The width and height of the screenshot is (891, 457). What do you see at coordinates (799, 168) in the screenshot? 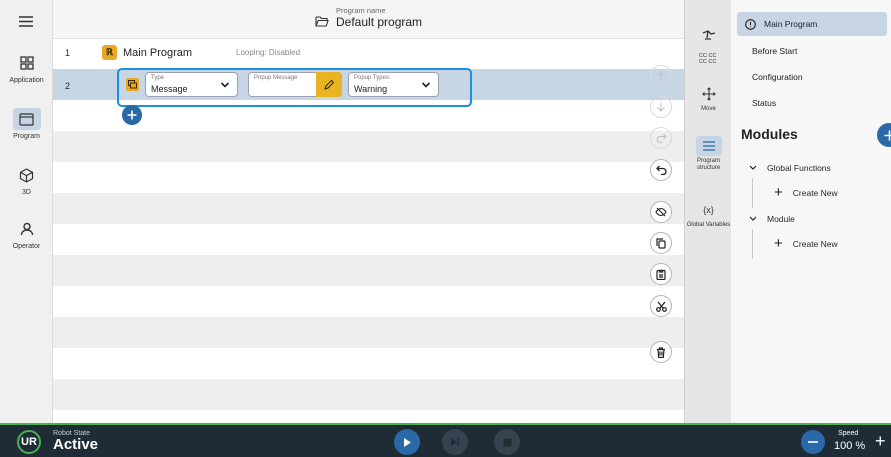
I see `global-functions-label: Global Functions` at bounding box center [799, 168].